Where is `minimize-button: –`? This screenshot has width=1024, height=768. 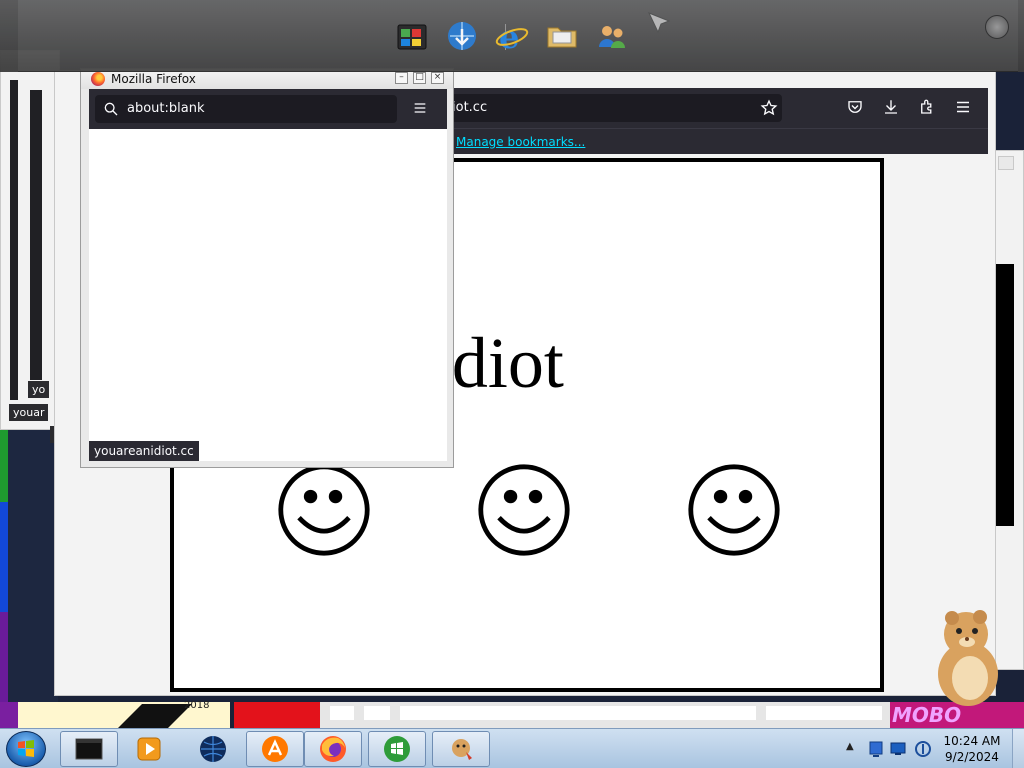
minimize-button: – is located at coordinates (401, 78).